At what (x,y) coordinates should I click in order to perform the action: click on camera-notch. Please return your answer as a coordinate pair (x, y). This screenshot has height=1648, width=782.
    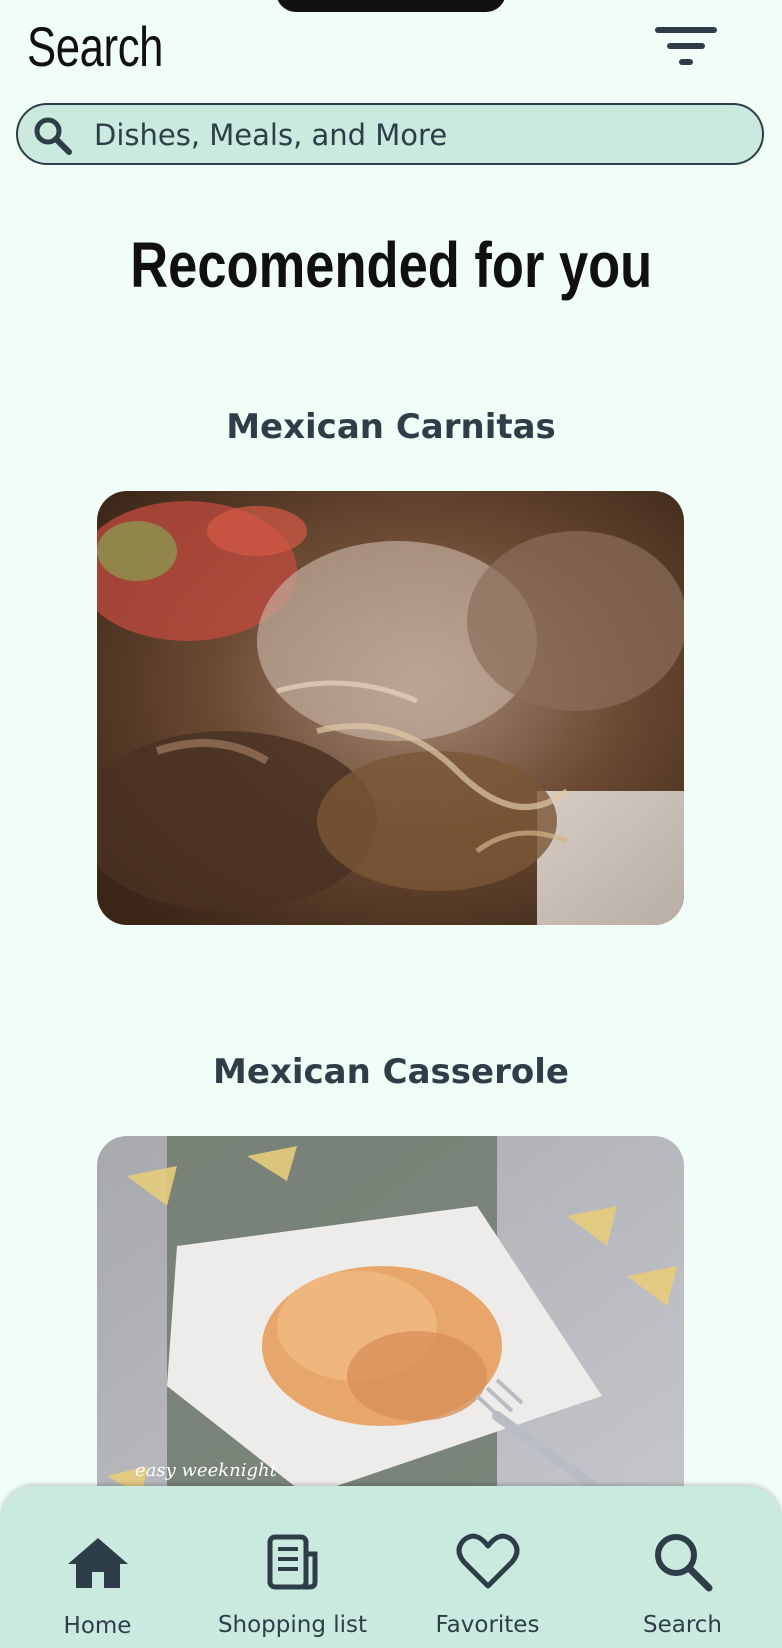
    Looking at the image, I should click on (391, 6).